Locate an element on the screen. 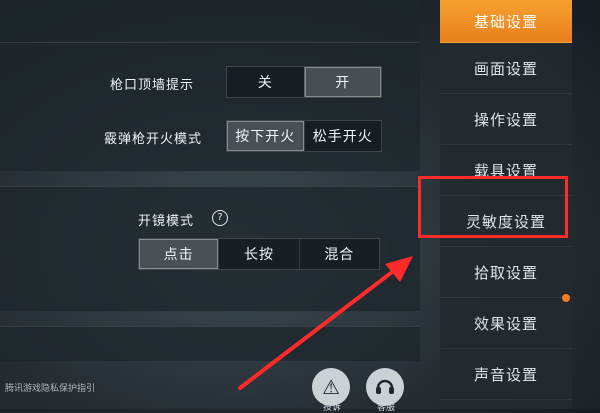 Image resolution: width=600 pixels, height=413 pixels. sidebar-item-controls: 操作设置 is located at coordinates (506, 119).